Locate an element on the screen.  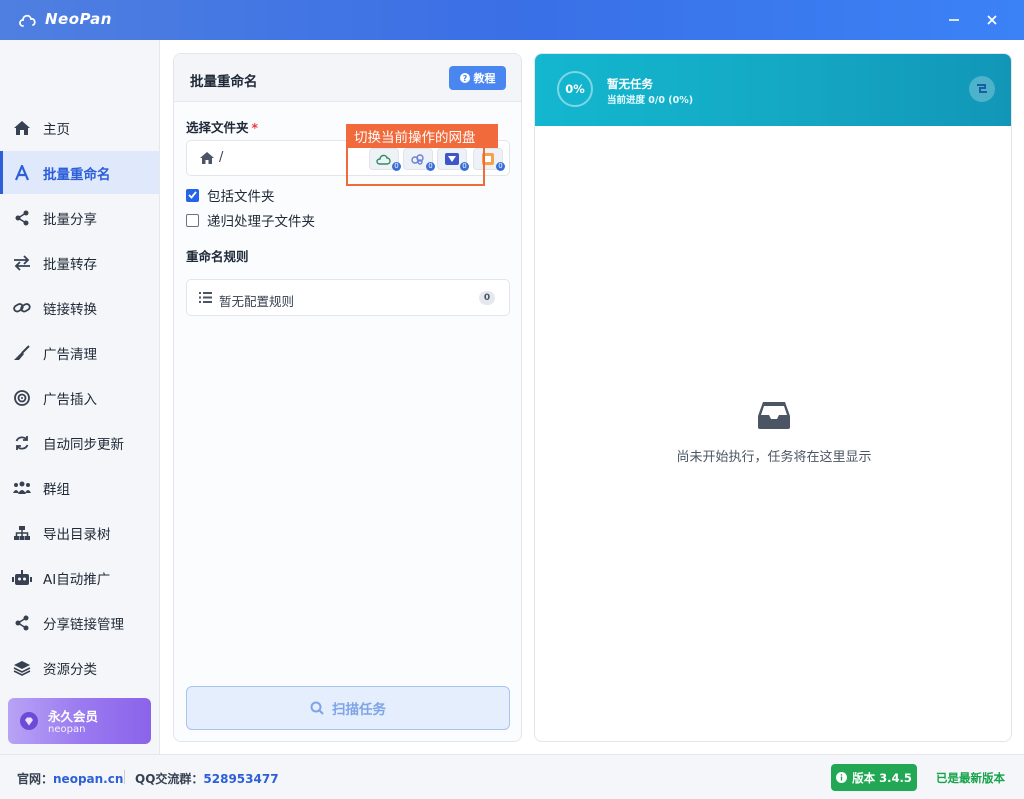
sidebar-item-label: 广告插入 is located at coordinates (70, 399).